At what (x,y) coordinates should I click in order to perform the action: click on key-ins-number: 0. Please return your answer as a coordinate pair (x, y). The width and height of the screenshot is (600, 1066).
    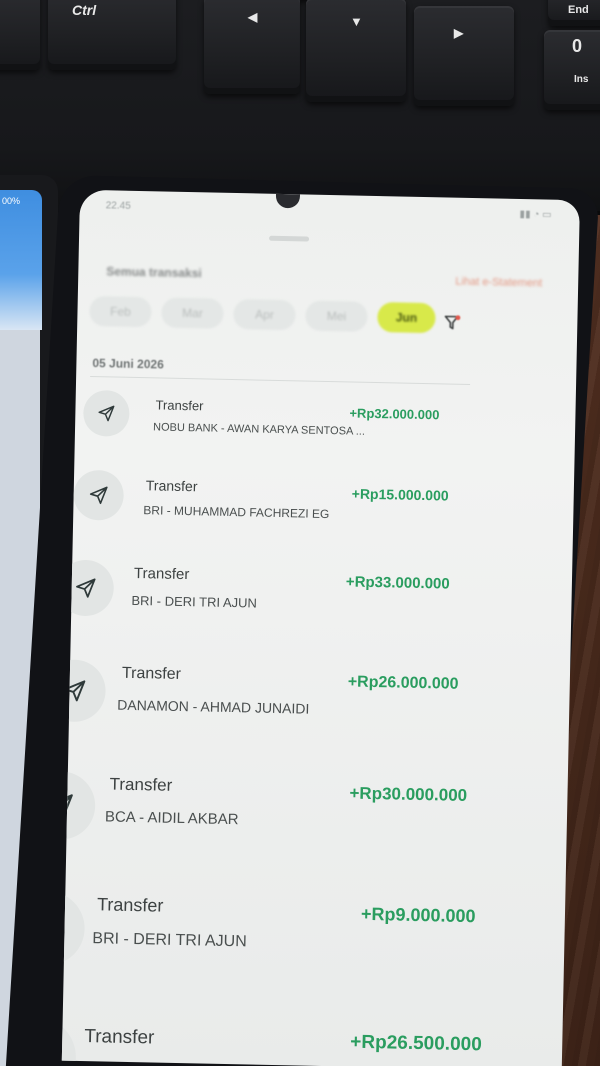
    Looking at the image, I should click on (577, 46).